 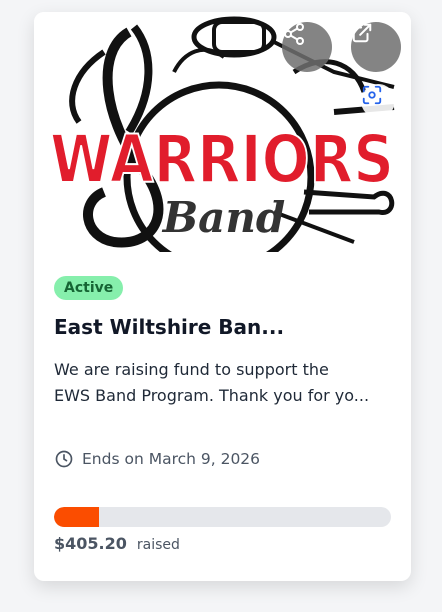 I want to click on share-button, so click(x=307, y=47).